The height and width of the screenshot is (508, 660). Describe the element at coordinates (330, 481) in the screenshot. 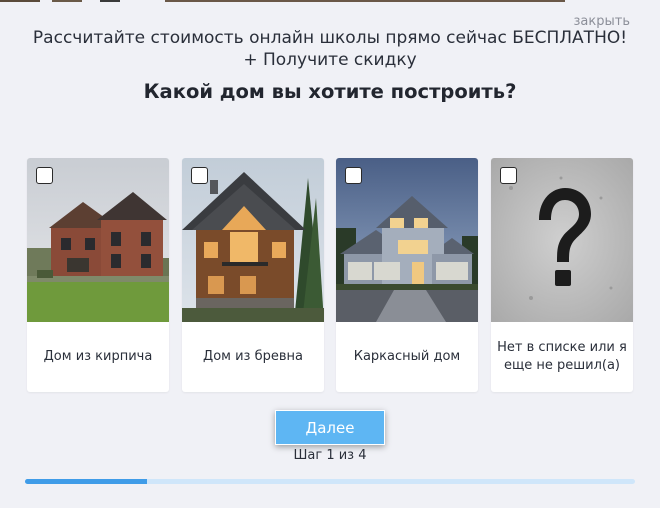

I see `progress-bar` at that location.